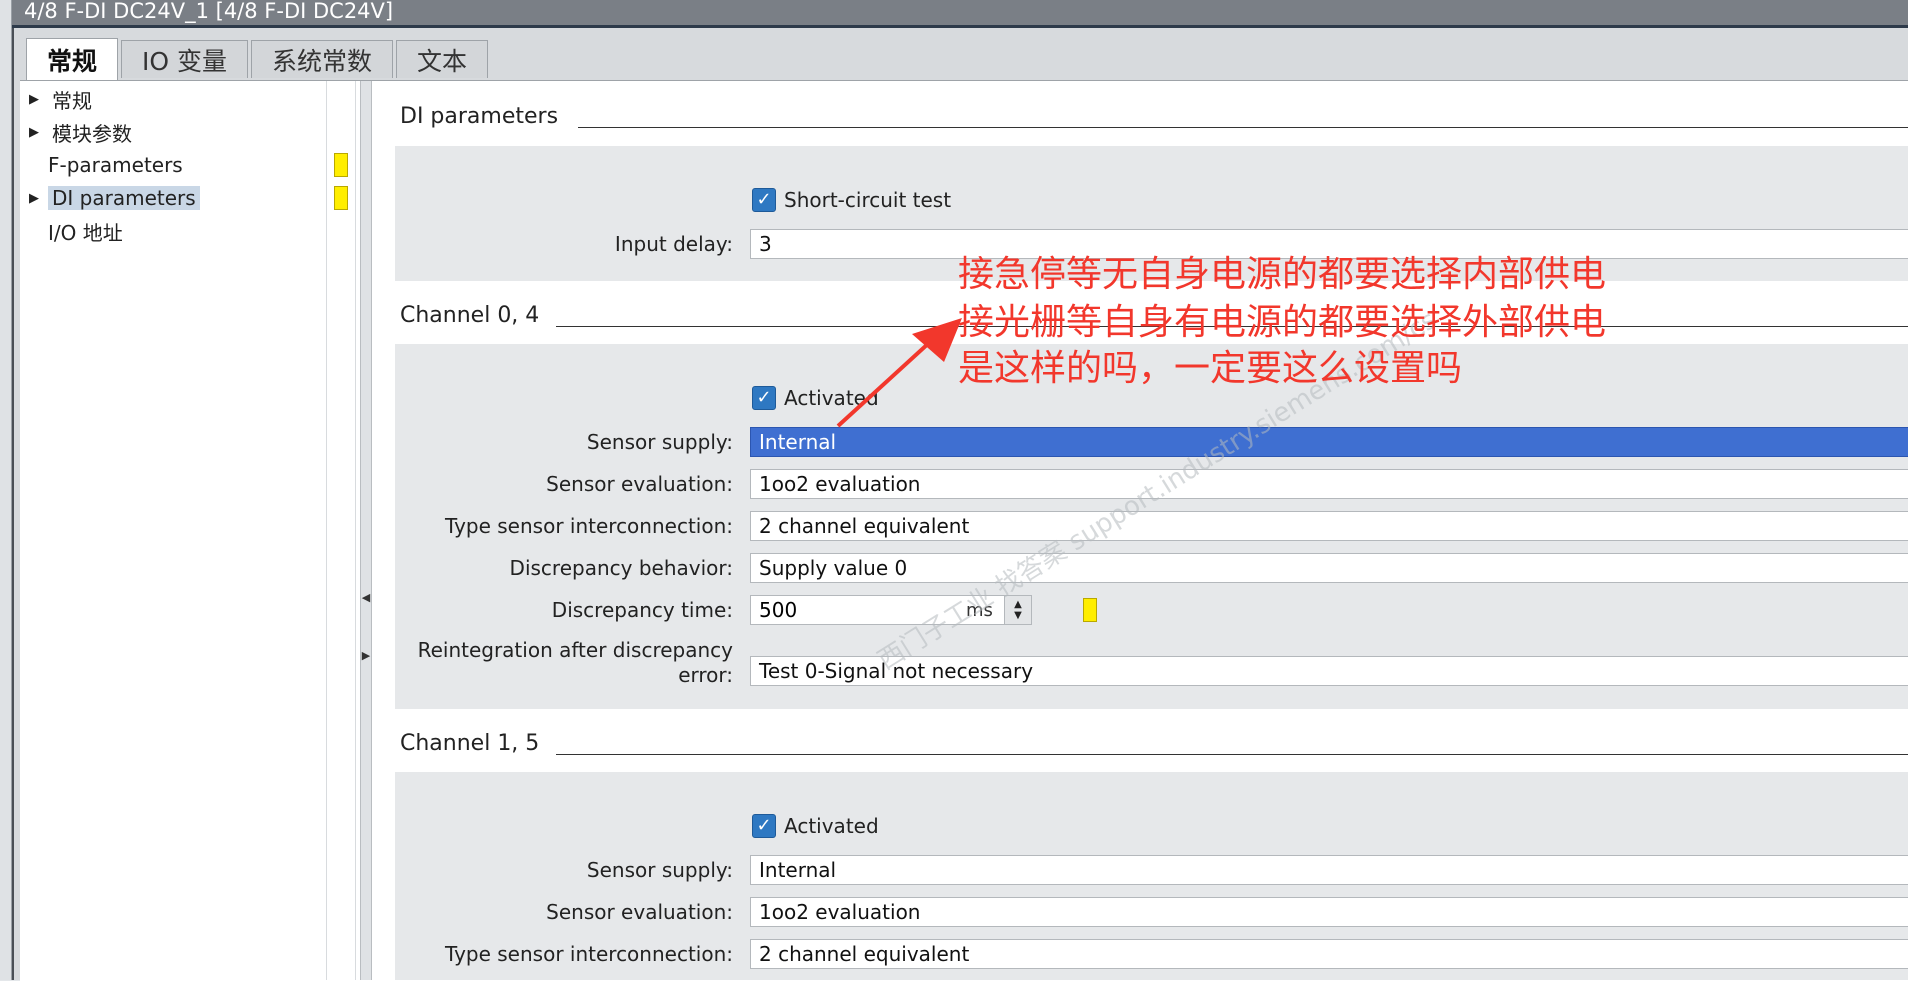 This screenshot has height=981, width=1908. I want to click on annotation-line-3: 是这样的吗，一定要这么设置吗, so click(1210, 368).